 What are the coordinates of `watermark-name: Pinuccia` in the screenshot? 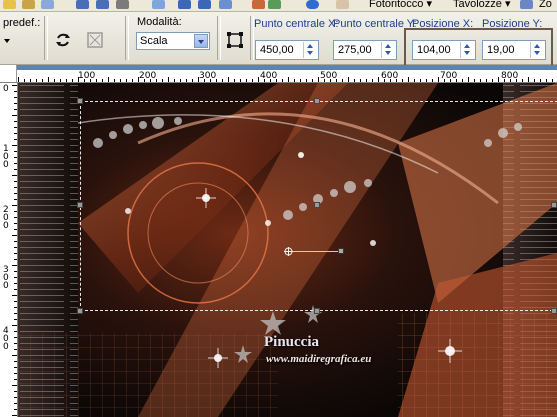 It's located at (291, 342).